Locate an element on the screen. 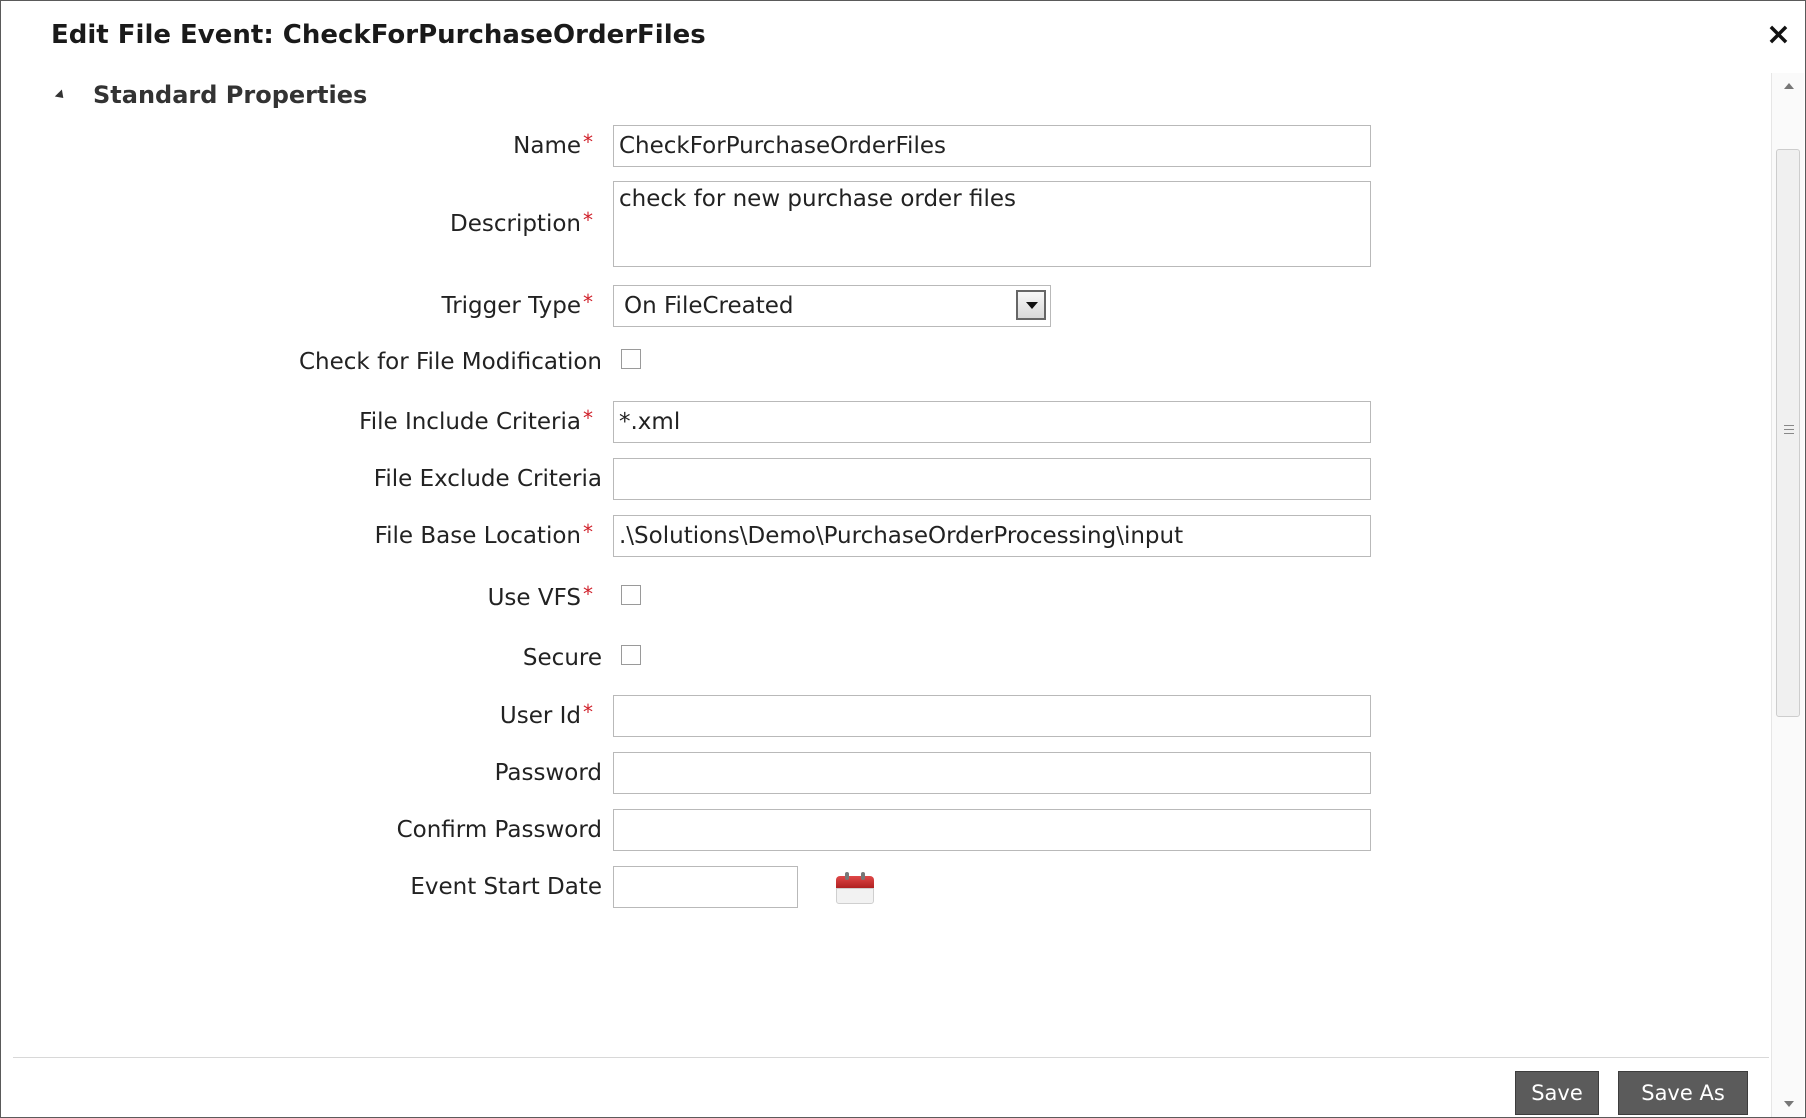  row-name: Name * CheckForPurchaseOrderFiles is located at coordinates (813, 146).